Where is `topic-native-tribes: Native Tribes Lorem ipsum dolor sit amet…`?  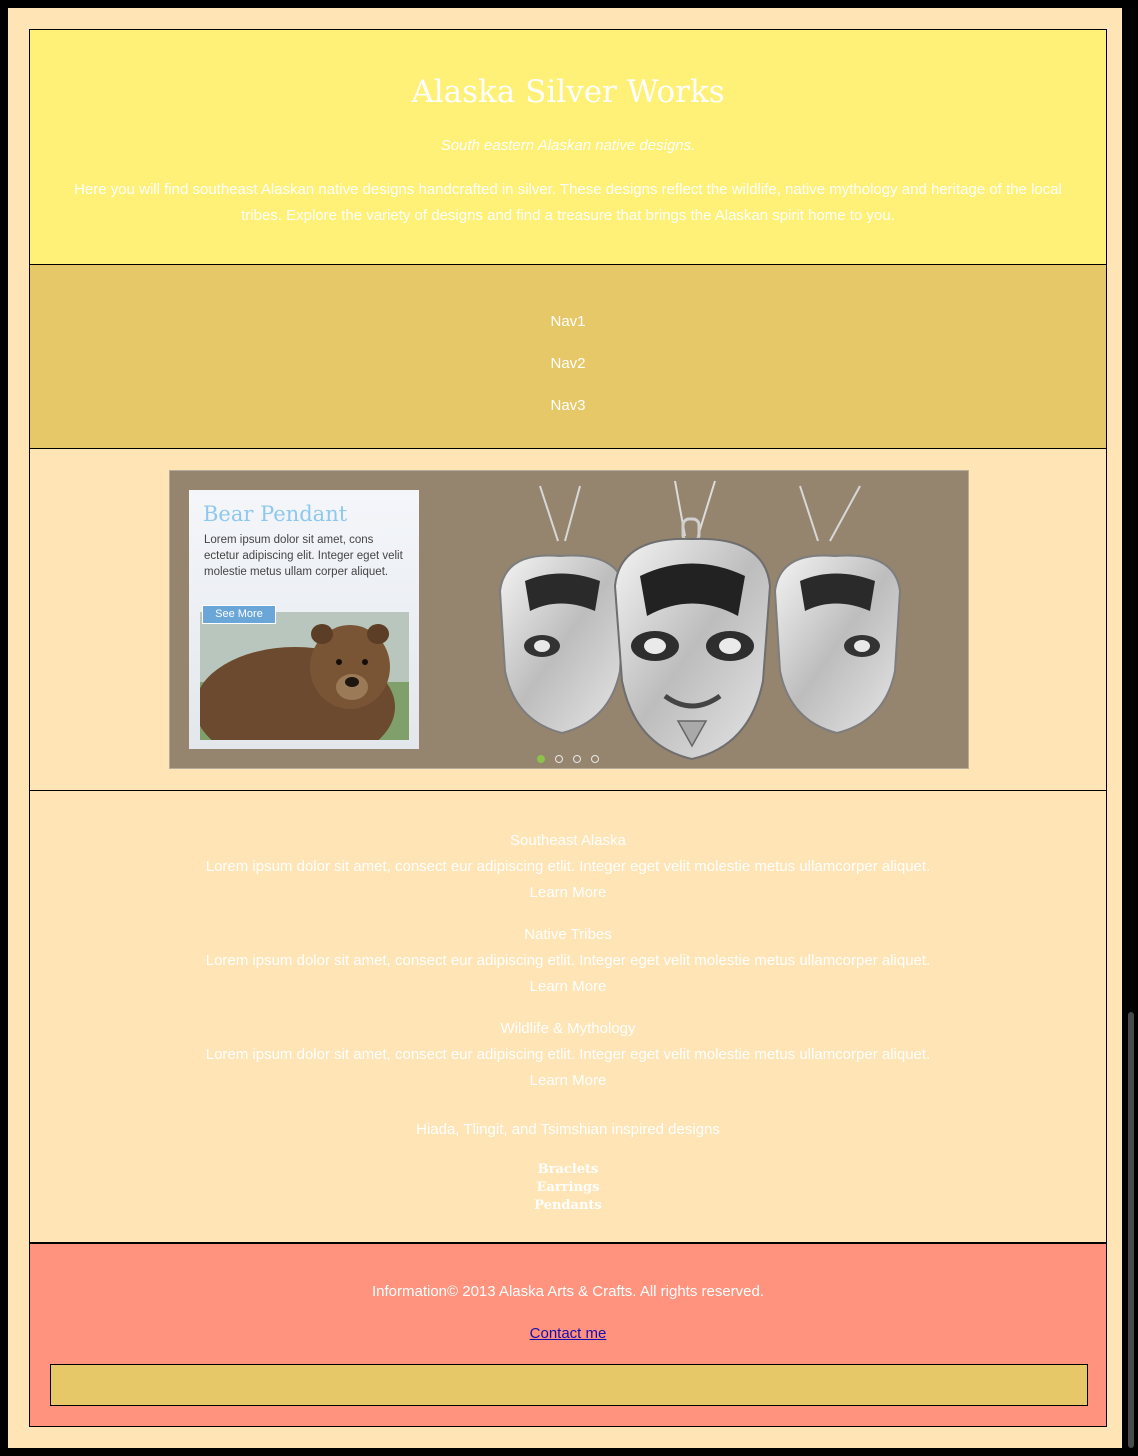 topic-native-tribes: Native Tribes Lorem ipsum dolor sit amet… is located at coordinates (568, 961).